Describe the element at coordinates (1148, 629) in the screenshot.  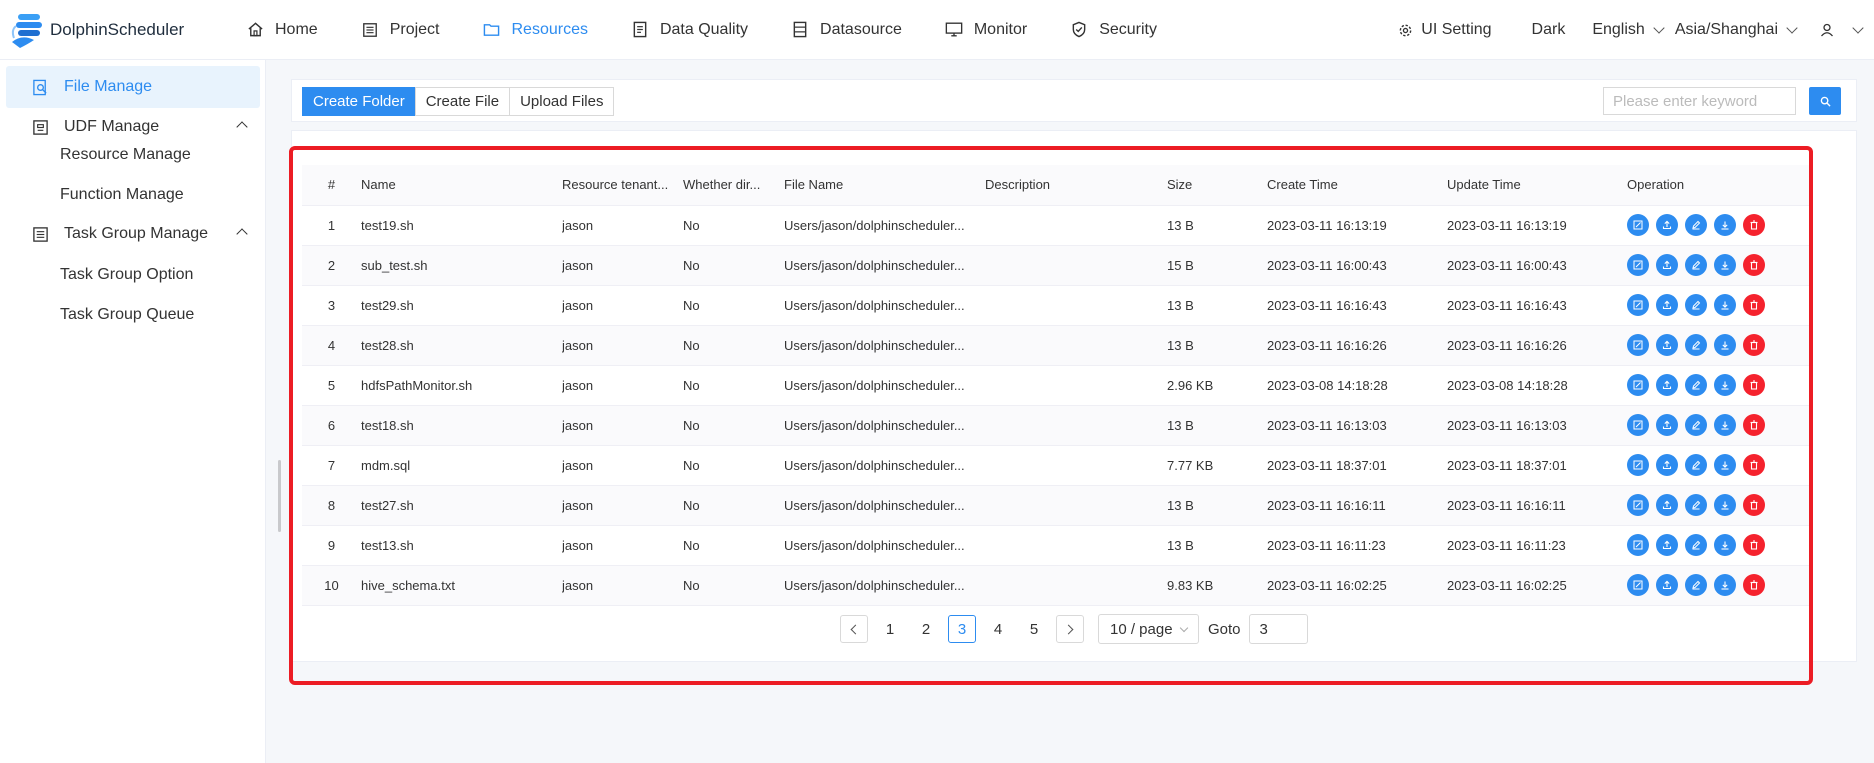
I see `page-size-select: 10 / page` at that location.